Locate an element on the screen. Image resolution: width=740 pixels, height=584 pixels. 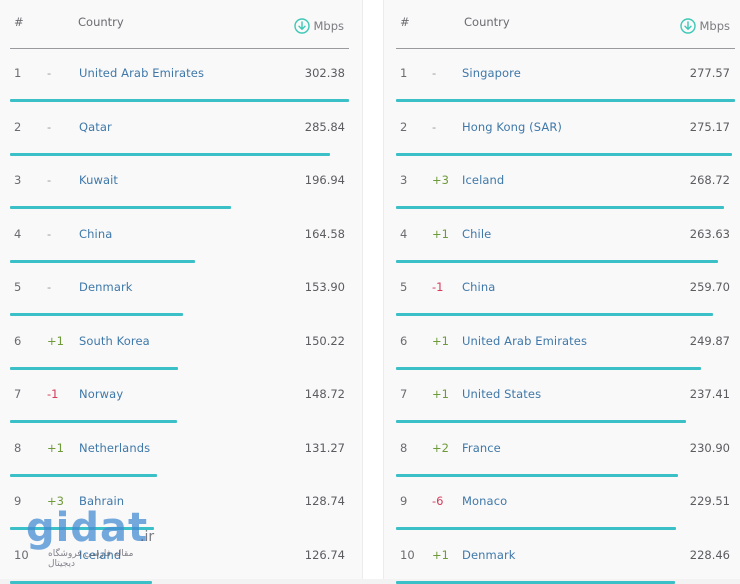
table-row: 10 Iceland 126.74 is located at coordinates (181, 557).